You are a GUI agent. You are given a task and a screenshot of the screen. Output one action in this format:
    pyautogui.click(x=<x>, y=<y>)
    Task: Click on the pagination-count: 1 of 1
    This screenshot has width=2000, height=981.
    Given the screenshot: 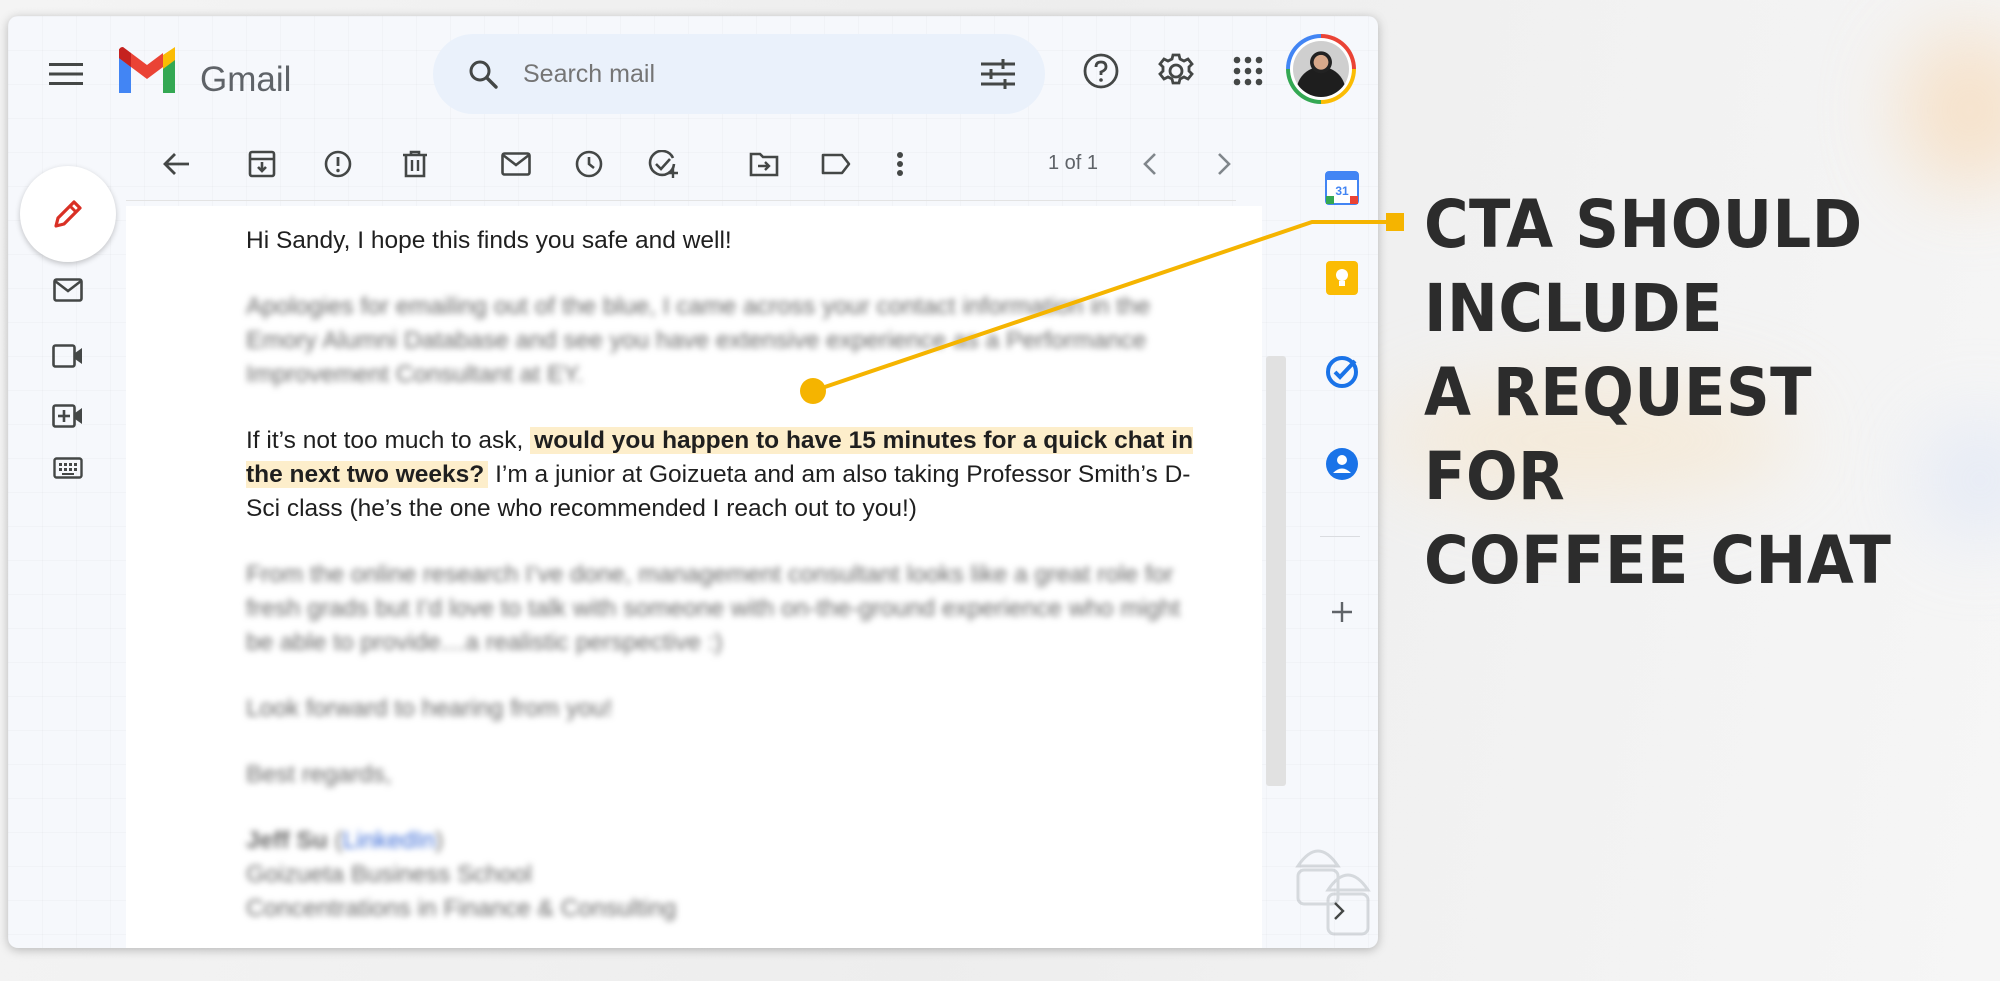 What is the action you would take?
    pyautogui.click(x=1073, y=163)
    